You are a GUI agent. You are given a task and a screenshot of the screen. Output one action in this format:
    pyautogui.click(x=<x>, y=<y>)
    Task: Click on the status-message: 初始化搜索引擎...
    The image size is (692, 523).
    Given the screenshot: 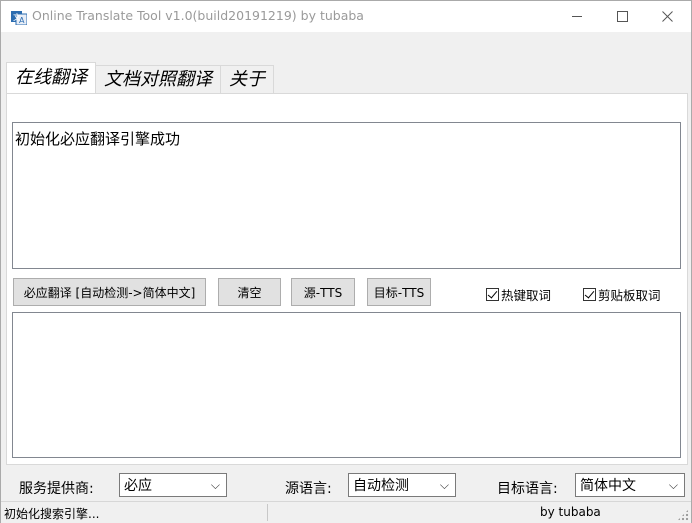 What is the action you would take?
    pyautogui.click(x=52, y=514)
    